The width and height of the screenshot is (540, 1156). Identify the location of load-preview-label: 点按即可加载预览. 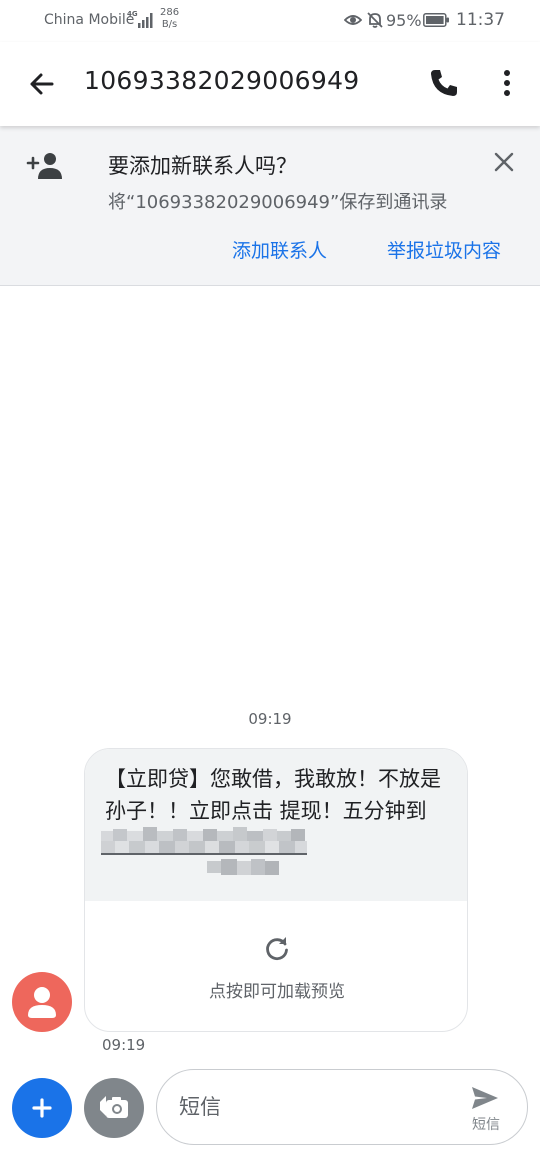
(276, 989).